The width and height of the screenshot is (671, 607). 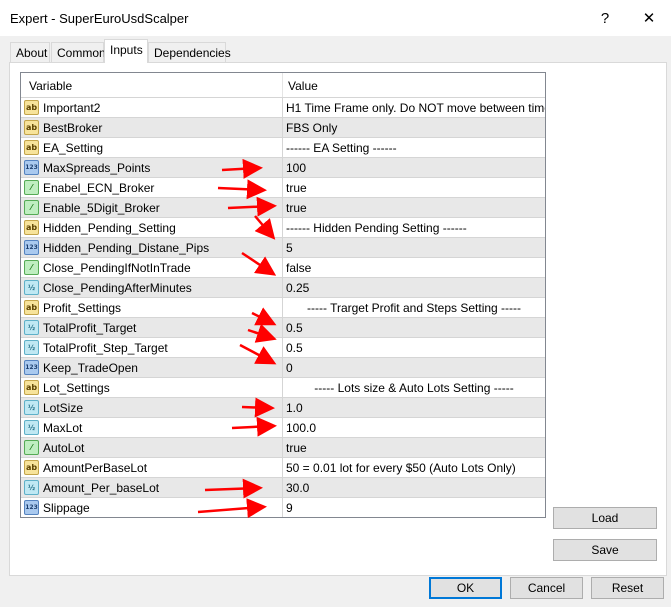 What do you see at coordinates (189, 52) in the screenshot?
I see `tab-dependencies: Dependencies` at bounding box center [189, 52].